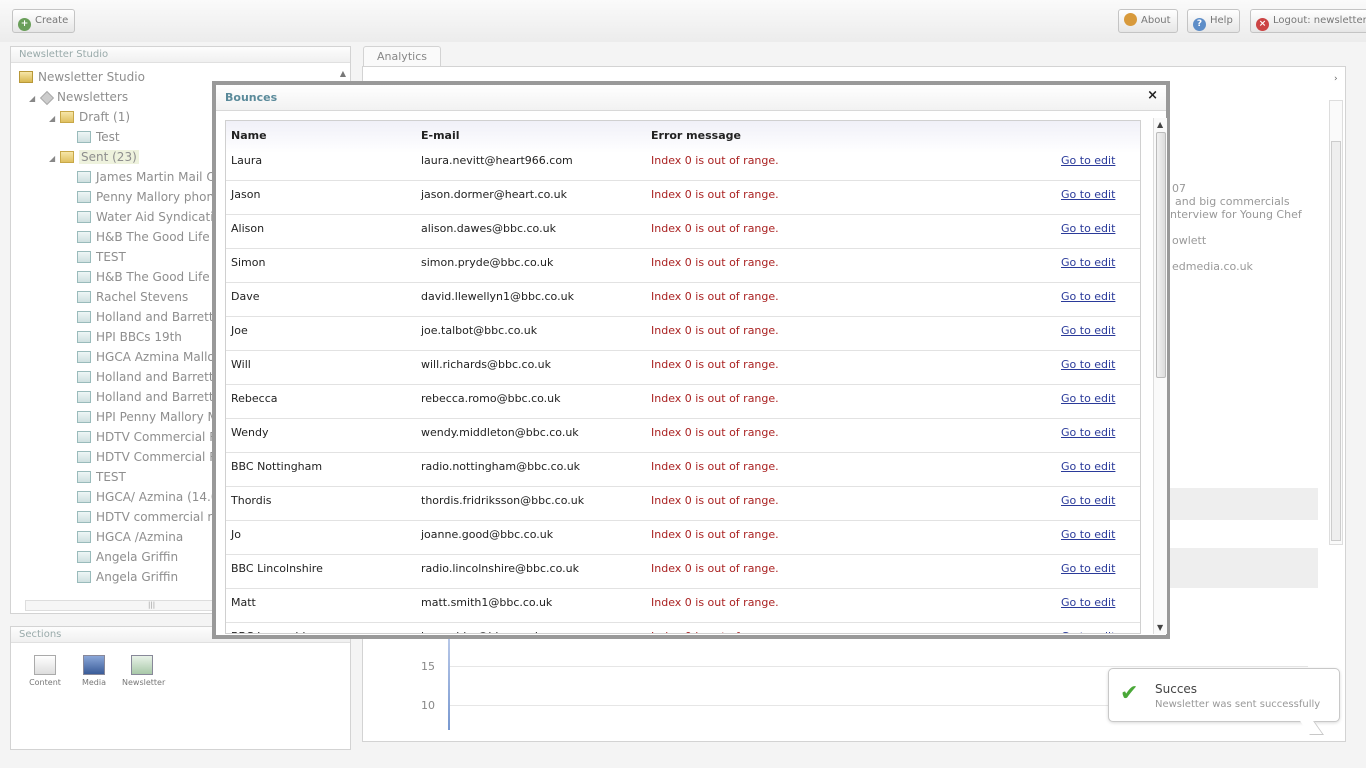 The height and width of the screenshot is (768, 1366). What do you see at coordinates (1160, 124) in the screenshot?
I see `scroll-up-icon: ▲` at bounding box center [1160, 124].